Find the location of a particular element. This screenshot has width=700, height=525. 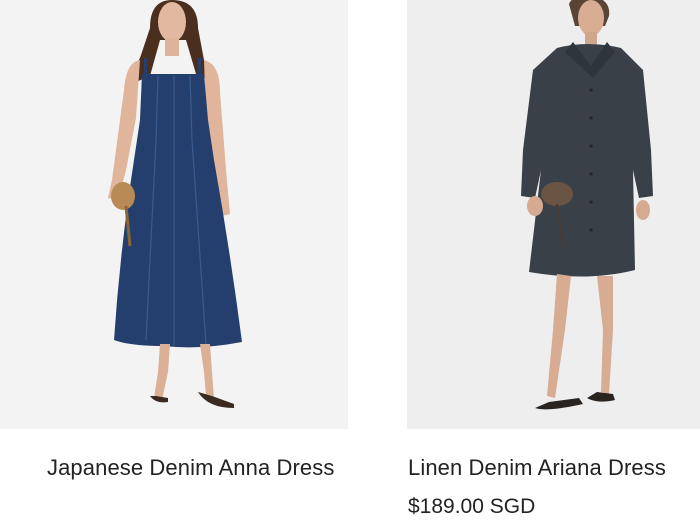

product-price: $189.00 SGD is located at coordinates (472, 506).